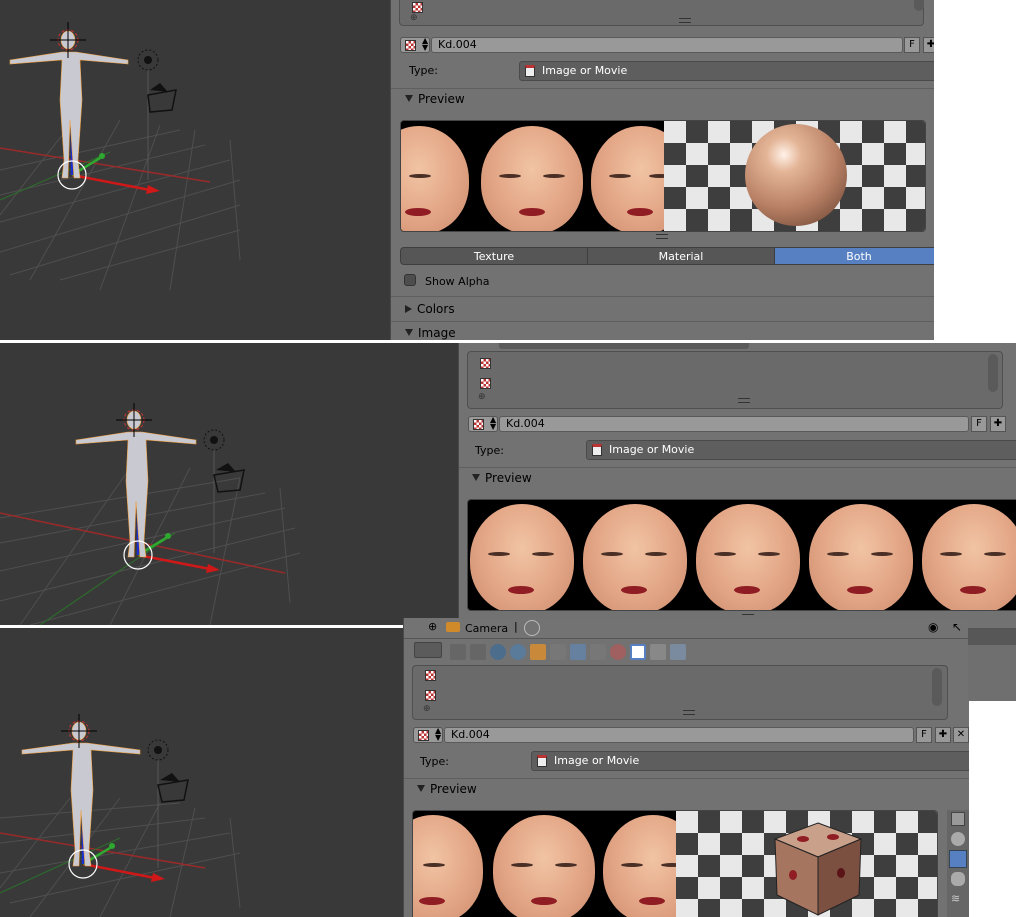 The width and height of the screenshot is (1016, 917). What do you see at coordinates (430, 333) in the screenshot?
I see `image-header: Image` at bounding box center [430, 333].